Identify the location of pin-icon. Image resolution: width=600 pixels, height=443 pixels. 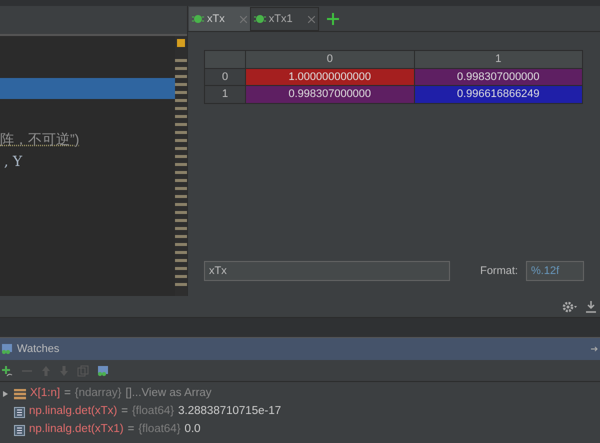
(595, 349).